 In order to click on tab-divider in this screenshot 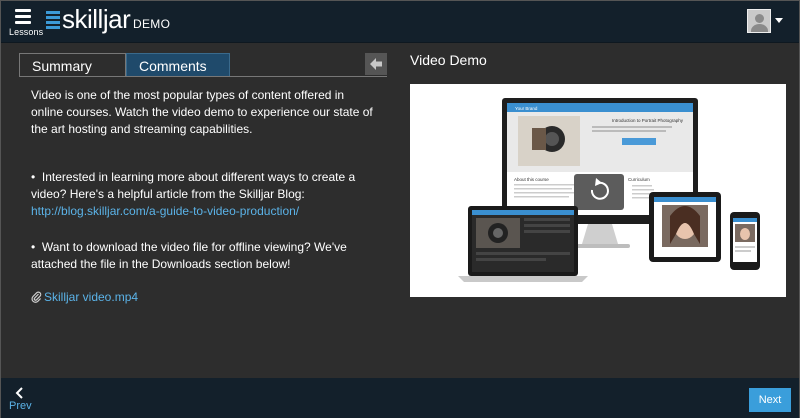, I will do `click(203, 76)`.